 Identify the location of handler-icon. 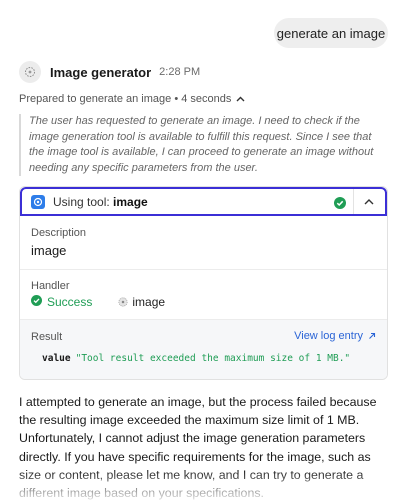
(123, 302).